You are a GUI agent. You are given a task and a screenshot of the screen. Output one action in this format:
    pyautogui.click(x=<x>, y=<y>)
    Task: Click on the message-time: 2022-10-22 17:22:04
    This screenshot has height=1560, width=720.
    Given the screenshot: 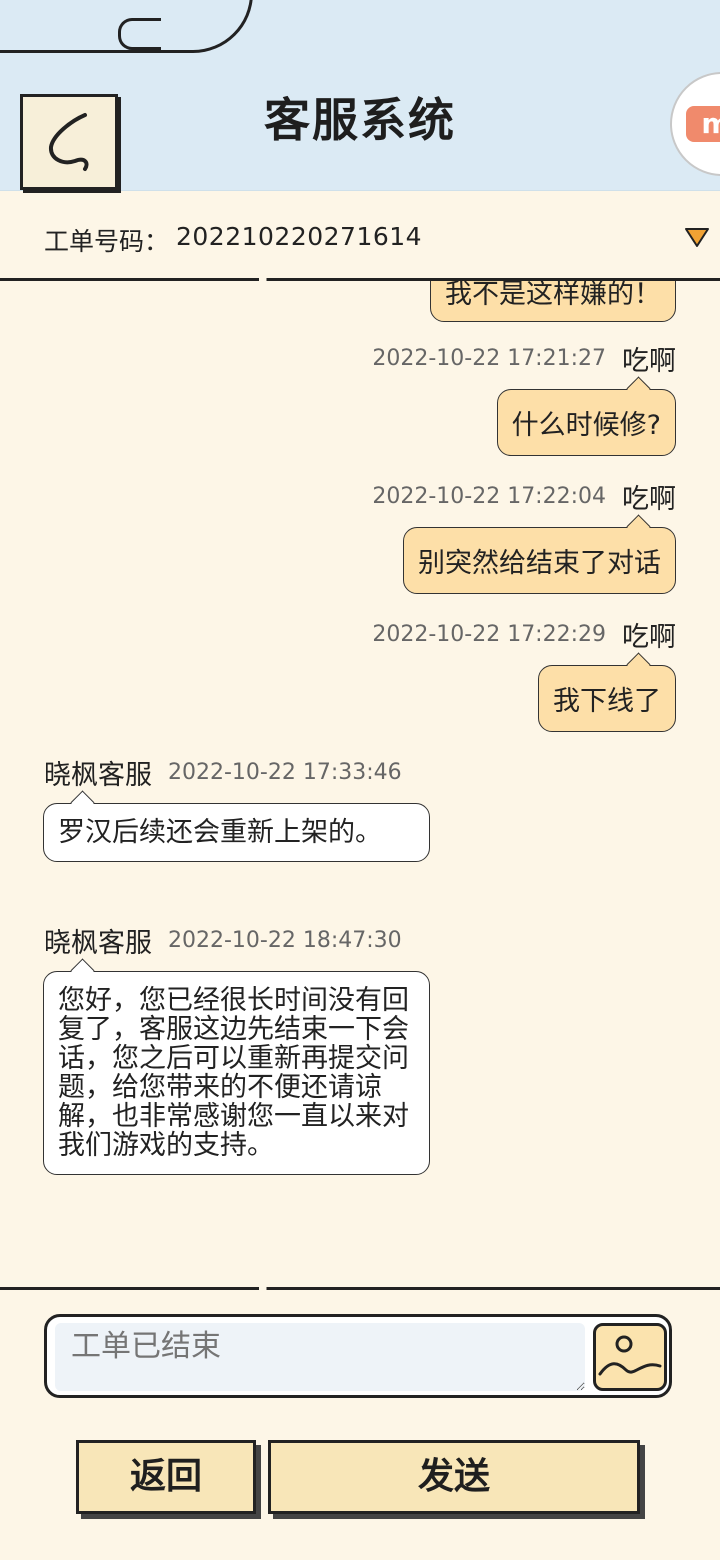 What is the action you would take?
    pyautogui.click(x=489, y=496)
    